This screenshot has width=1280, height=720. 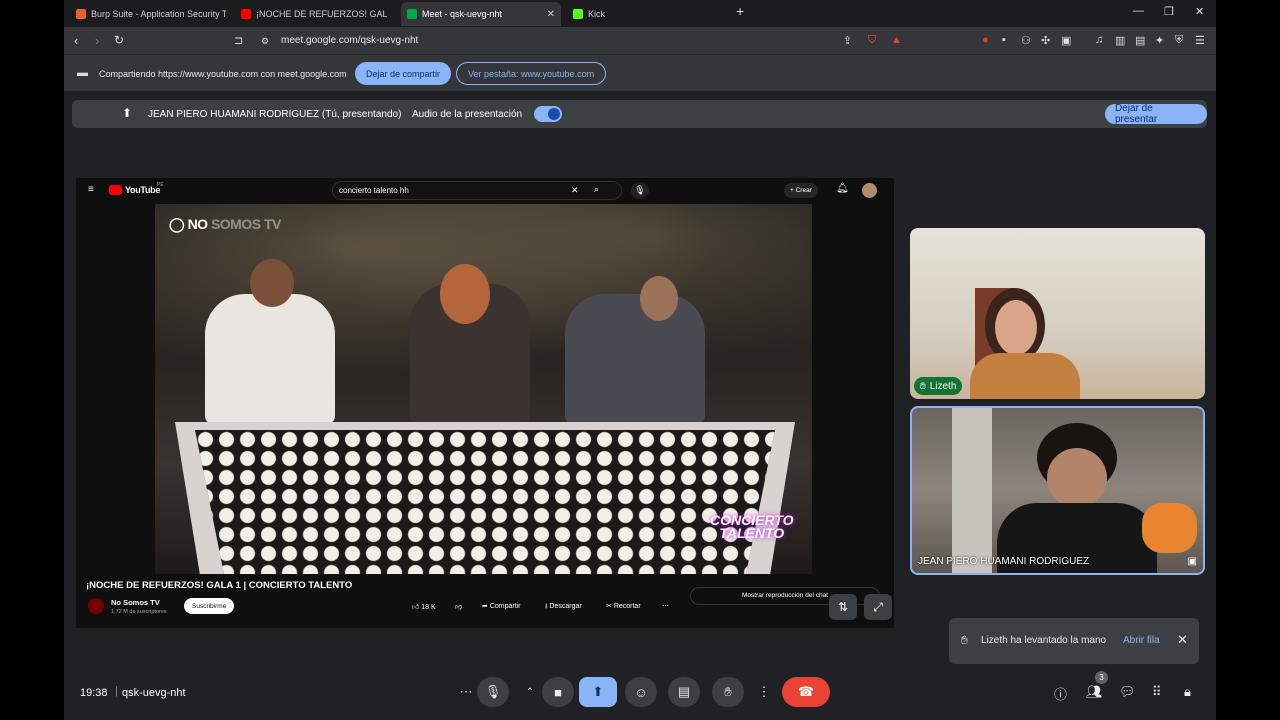 What do you see at coordinates (598, 692) in the screenshot?
I see `present-button: ⬆` at bounding box center [598, 692].